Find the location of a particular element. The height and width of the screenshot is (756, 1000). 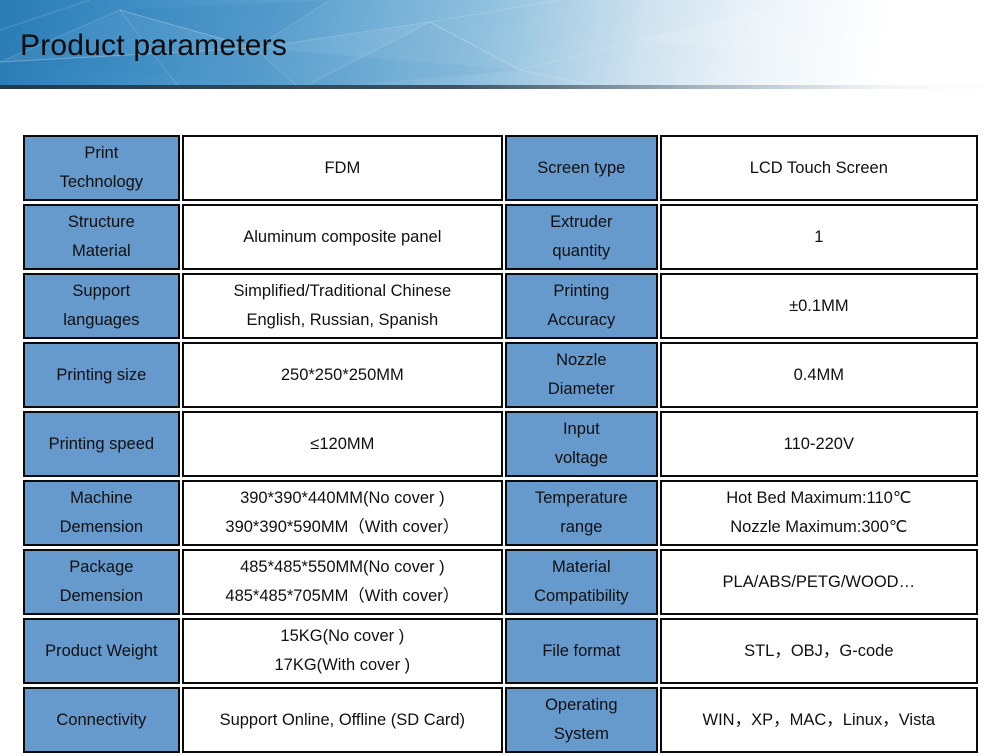

row-value-right: 110-220V is located at coordinates (818, 444).